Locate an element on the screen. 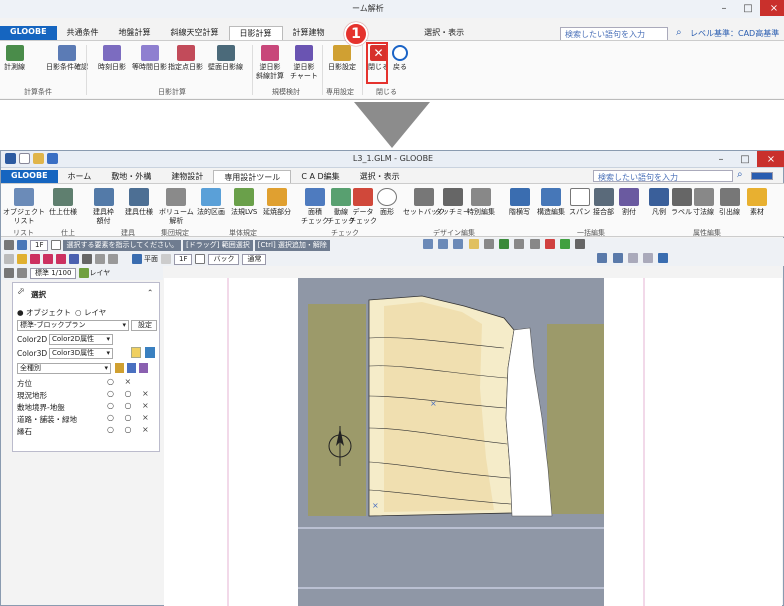 Image resolution: width=784 pixels, height=606 pixels. legal-lvs-button: 法規LVS is located at coordinates (244, 202).